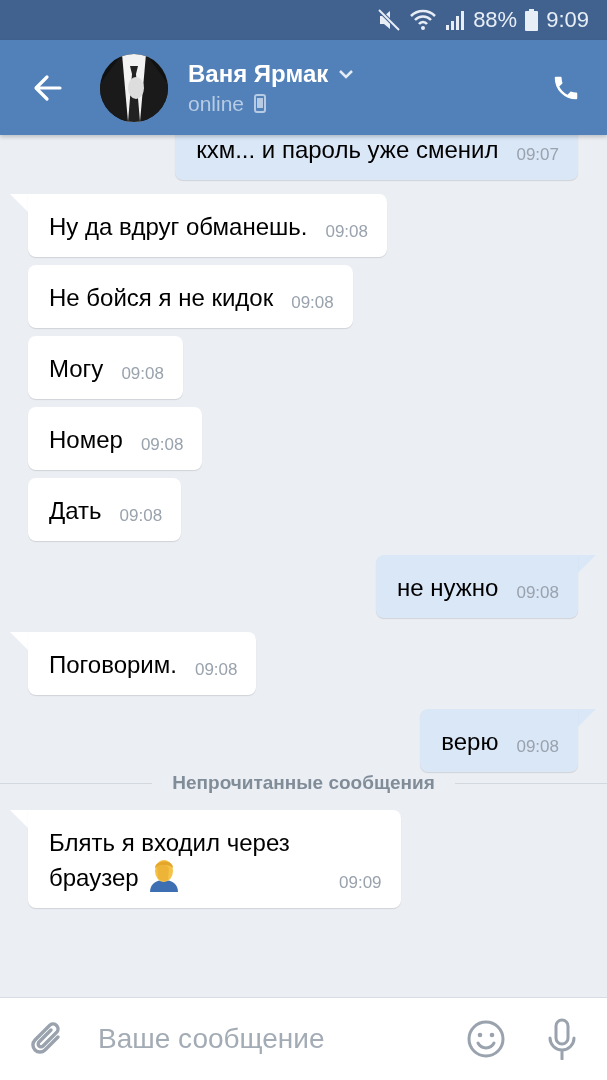  I want to click on message-text: Дать, so click(75, 511).